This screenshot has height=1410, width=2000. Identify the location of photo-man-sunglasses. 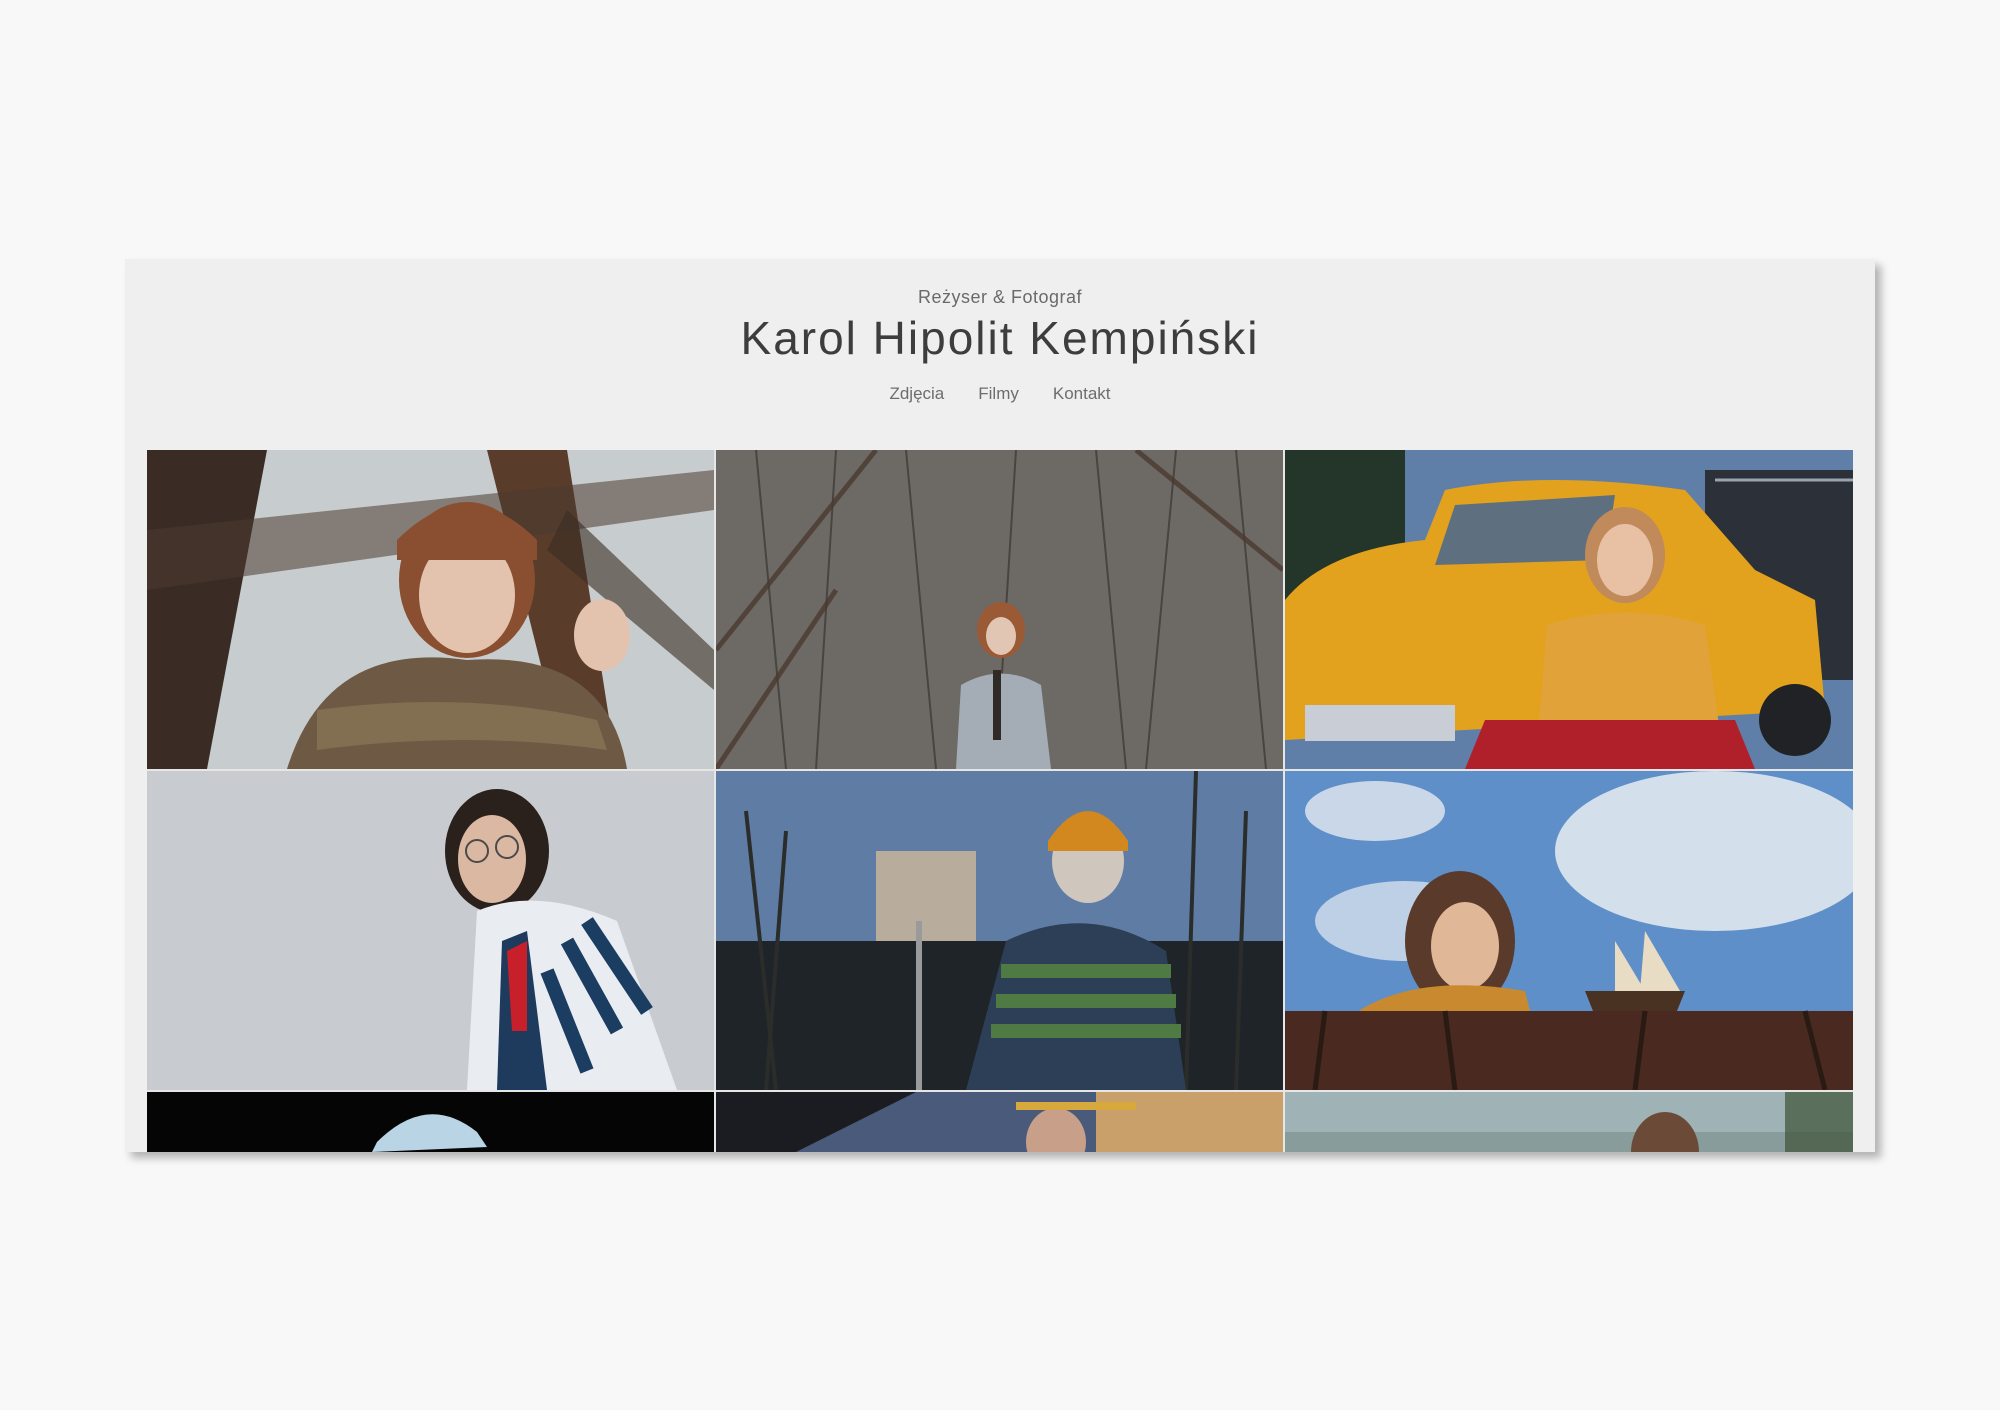
(999, 1122).